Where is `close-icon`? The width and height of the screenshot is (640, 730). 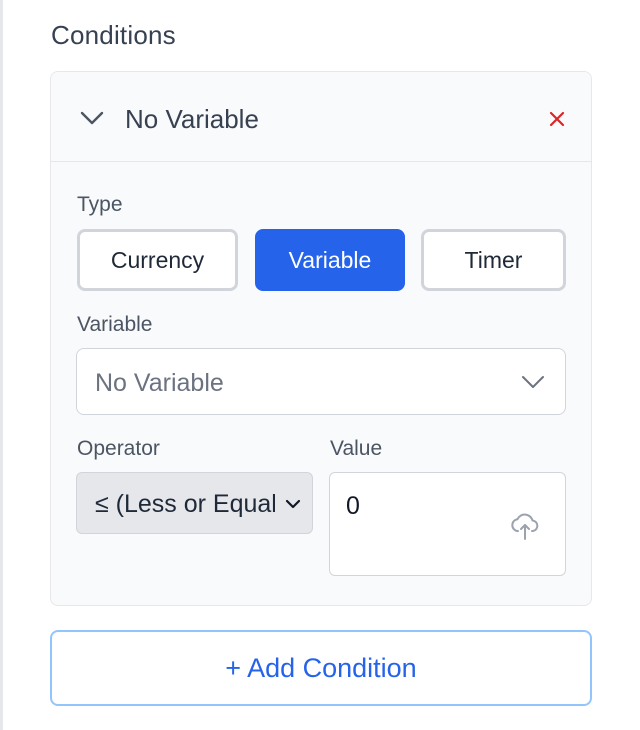 close-icon is located at coordinates (557, 119).